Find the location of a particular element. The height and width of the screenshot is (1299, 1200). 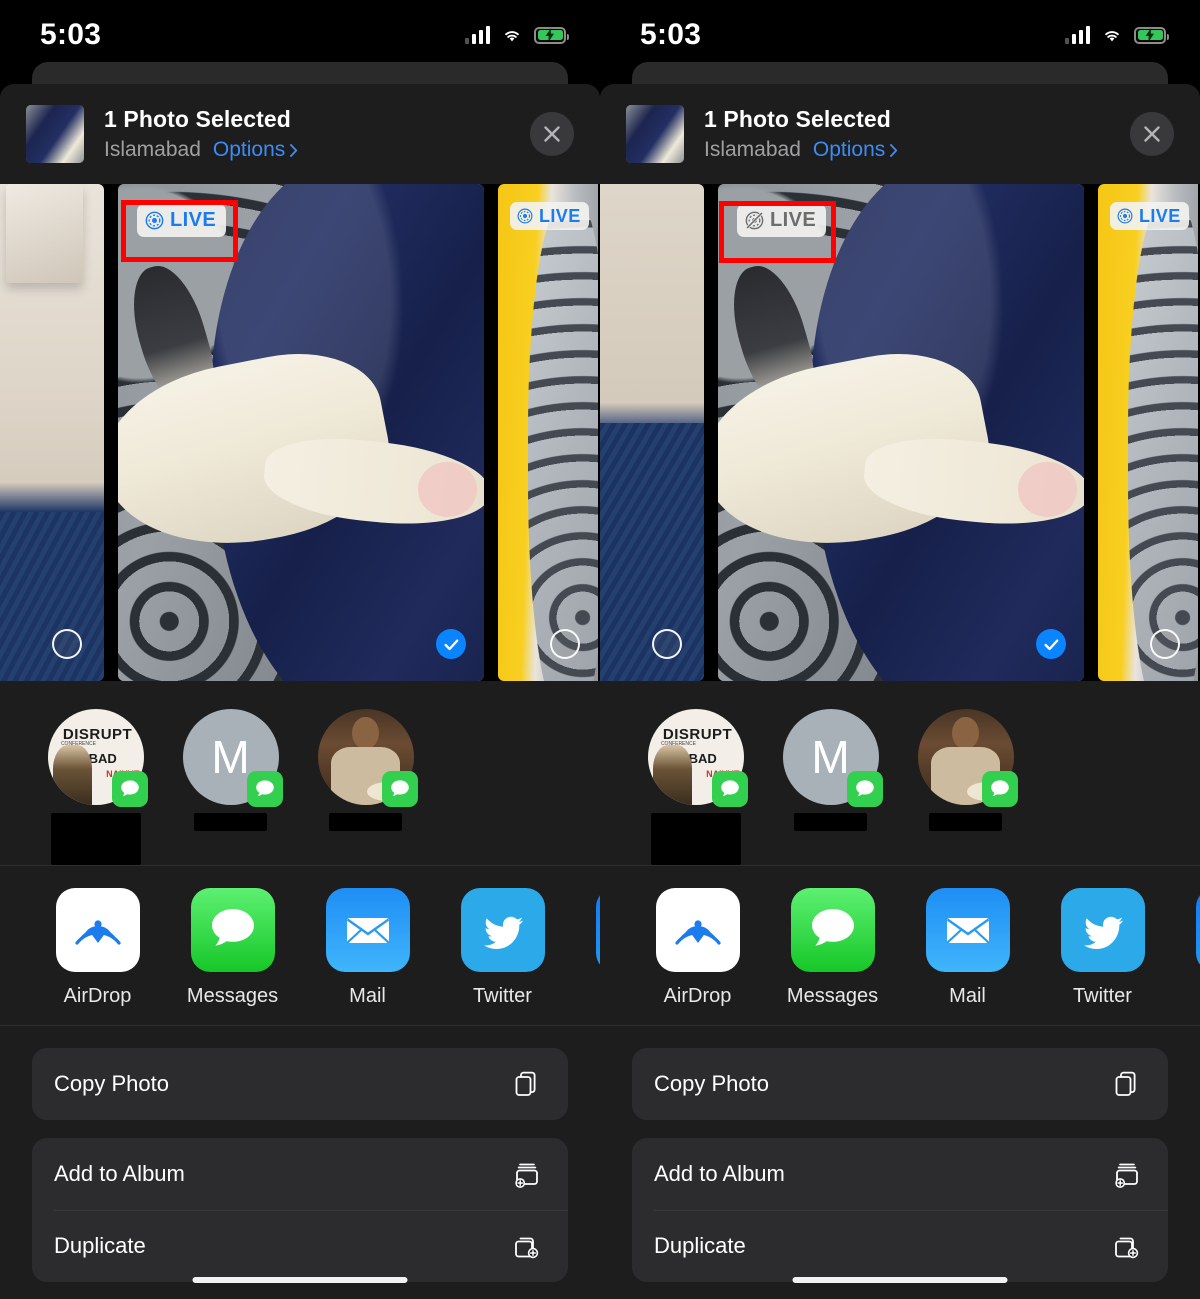

action-label: Copy Photo is located at coordinates (111, 1083).